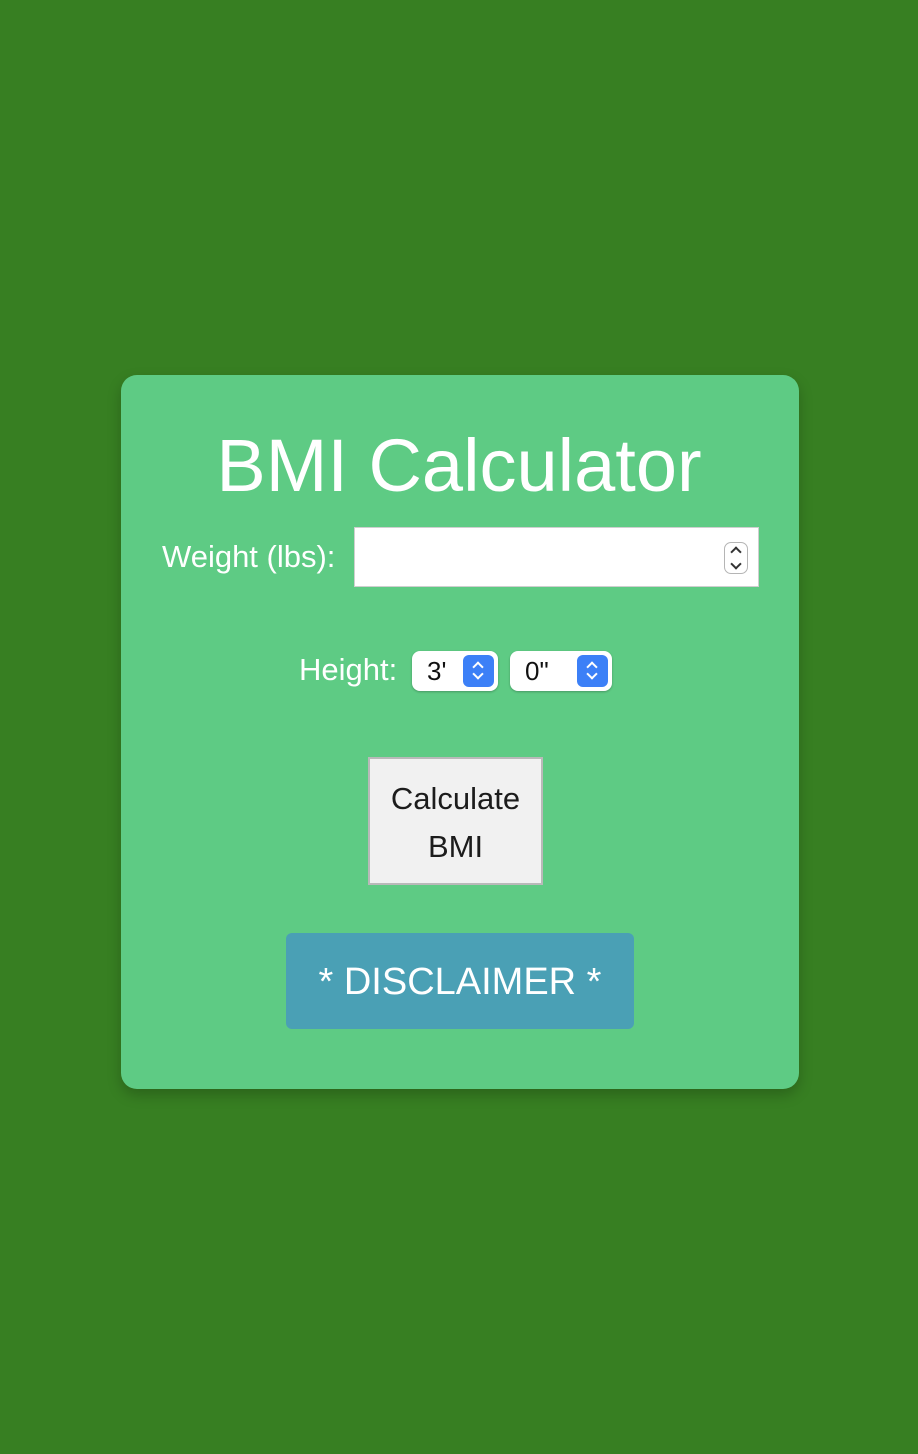 Image resolution: width=918 pixels, height=1454 pixels. What do you see at coordinates (459, 465) in the screenshot?
I see `page-title: BMI Calculator` at bounding box center [459, 465].